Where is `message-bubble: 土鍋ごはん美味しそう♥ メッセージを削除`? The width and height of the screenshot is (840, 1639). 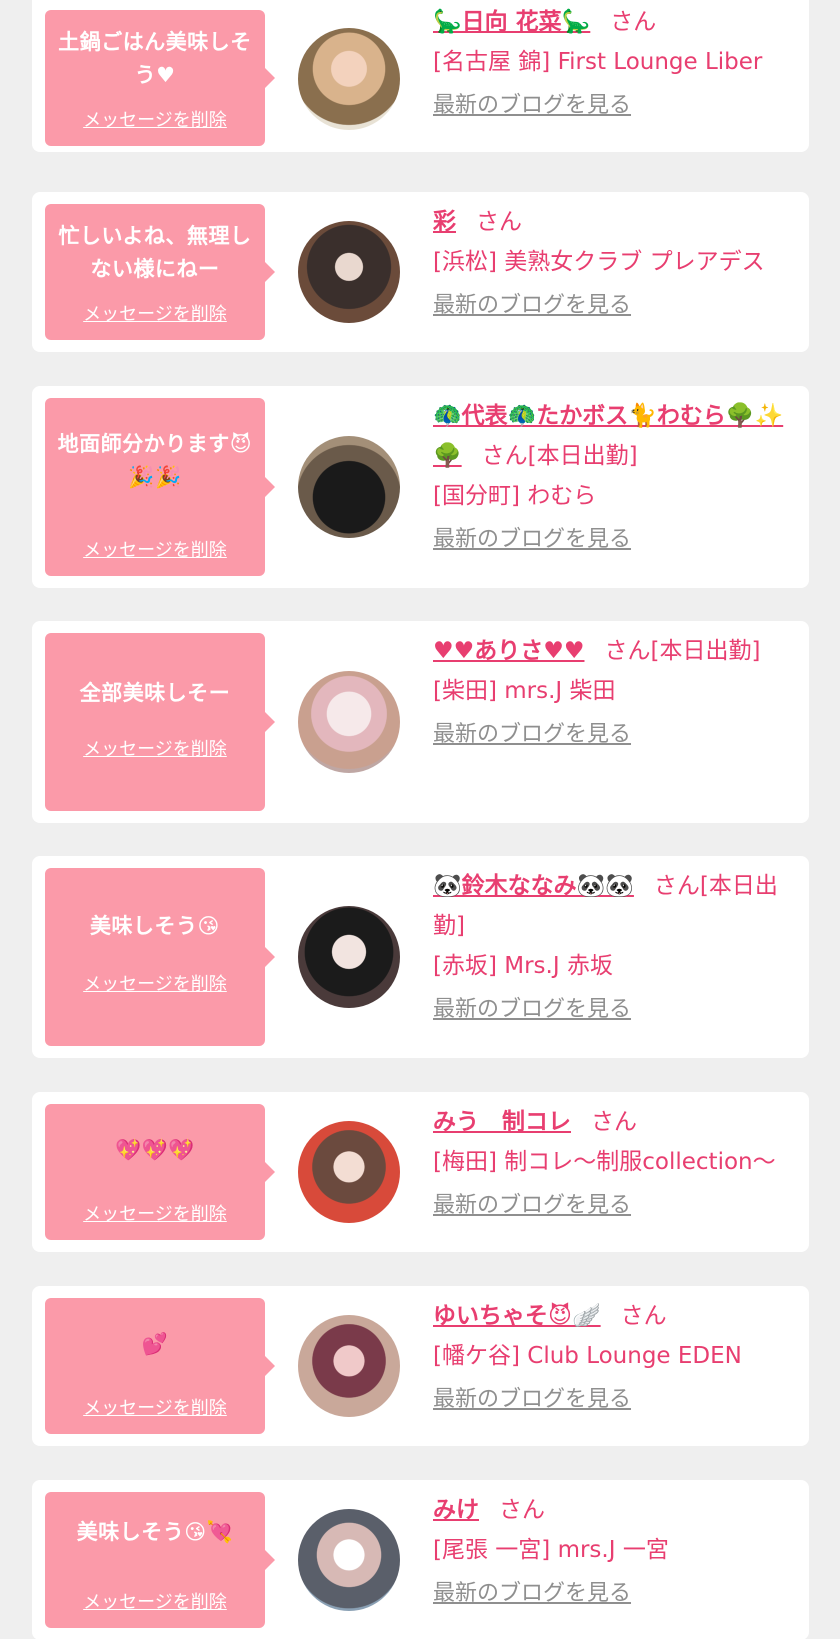 message-bubble: 土鍋ごはん美味しそう♥ メッセージを削除 is located at coordinates (160, 78).